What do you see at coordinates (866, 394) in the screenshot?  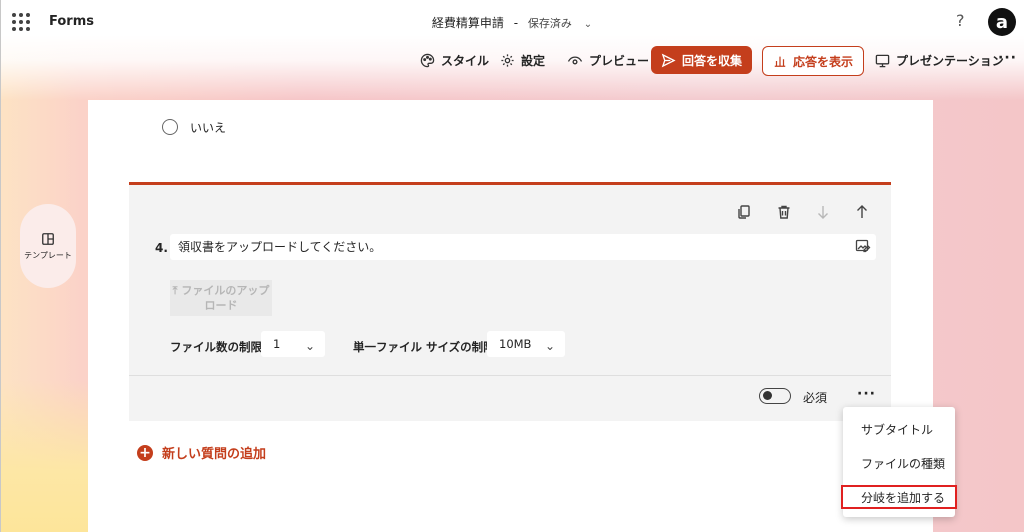 I see `question-more-options-icon: ···` at bounding box center [866, 394].